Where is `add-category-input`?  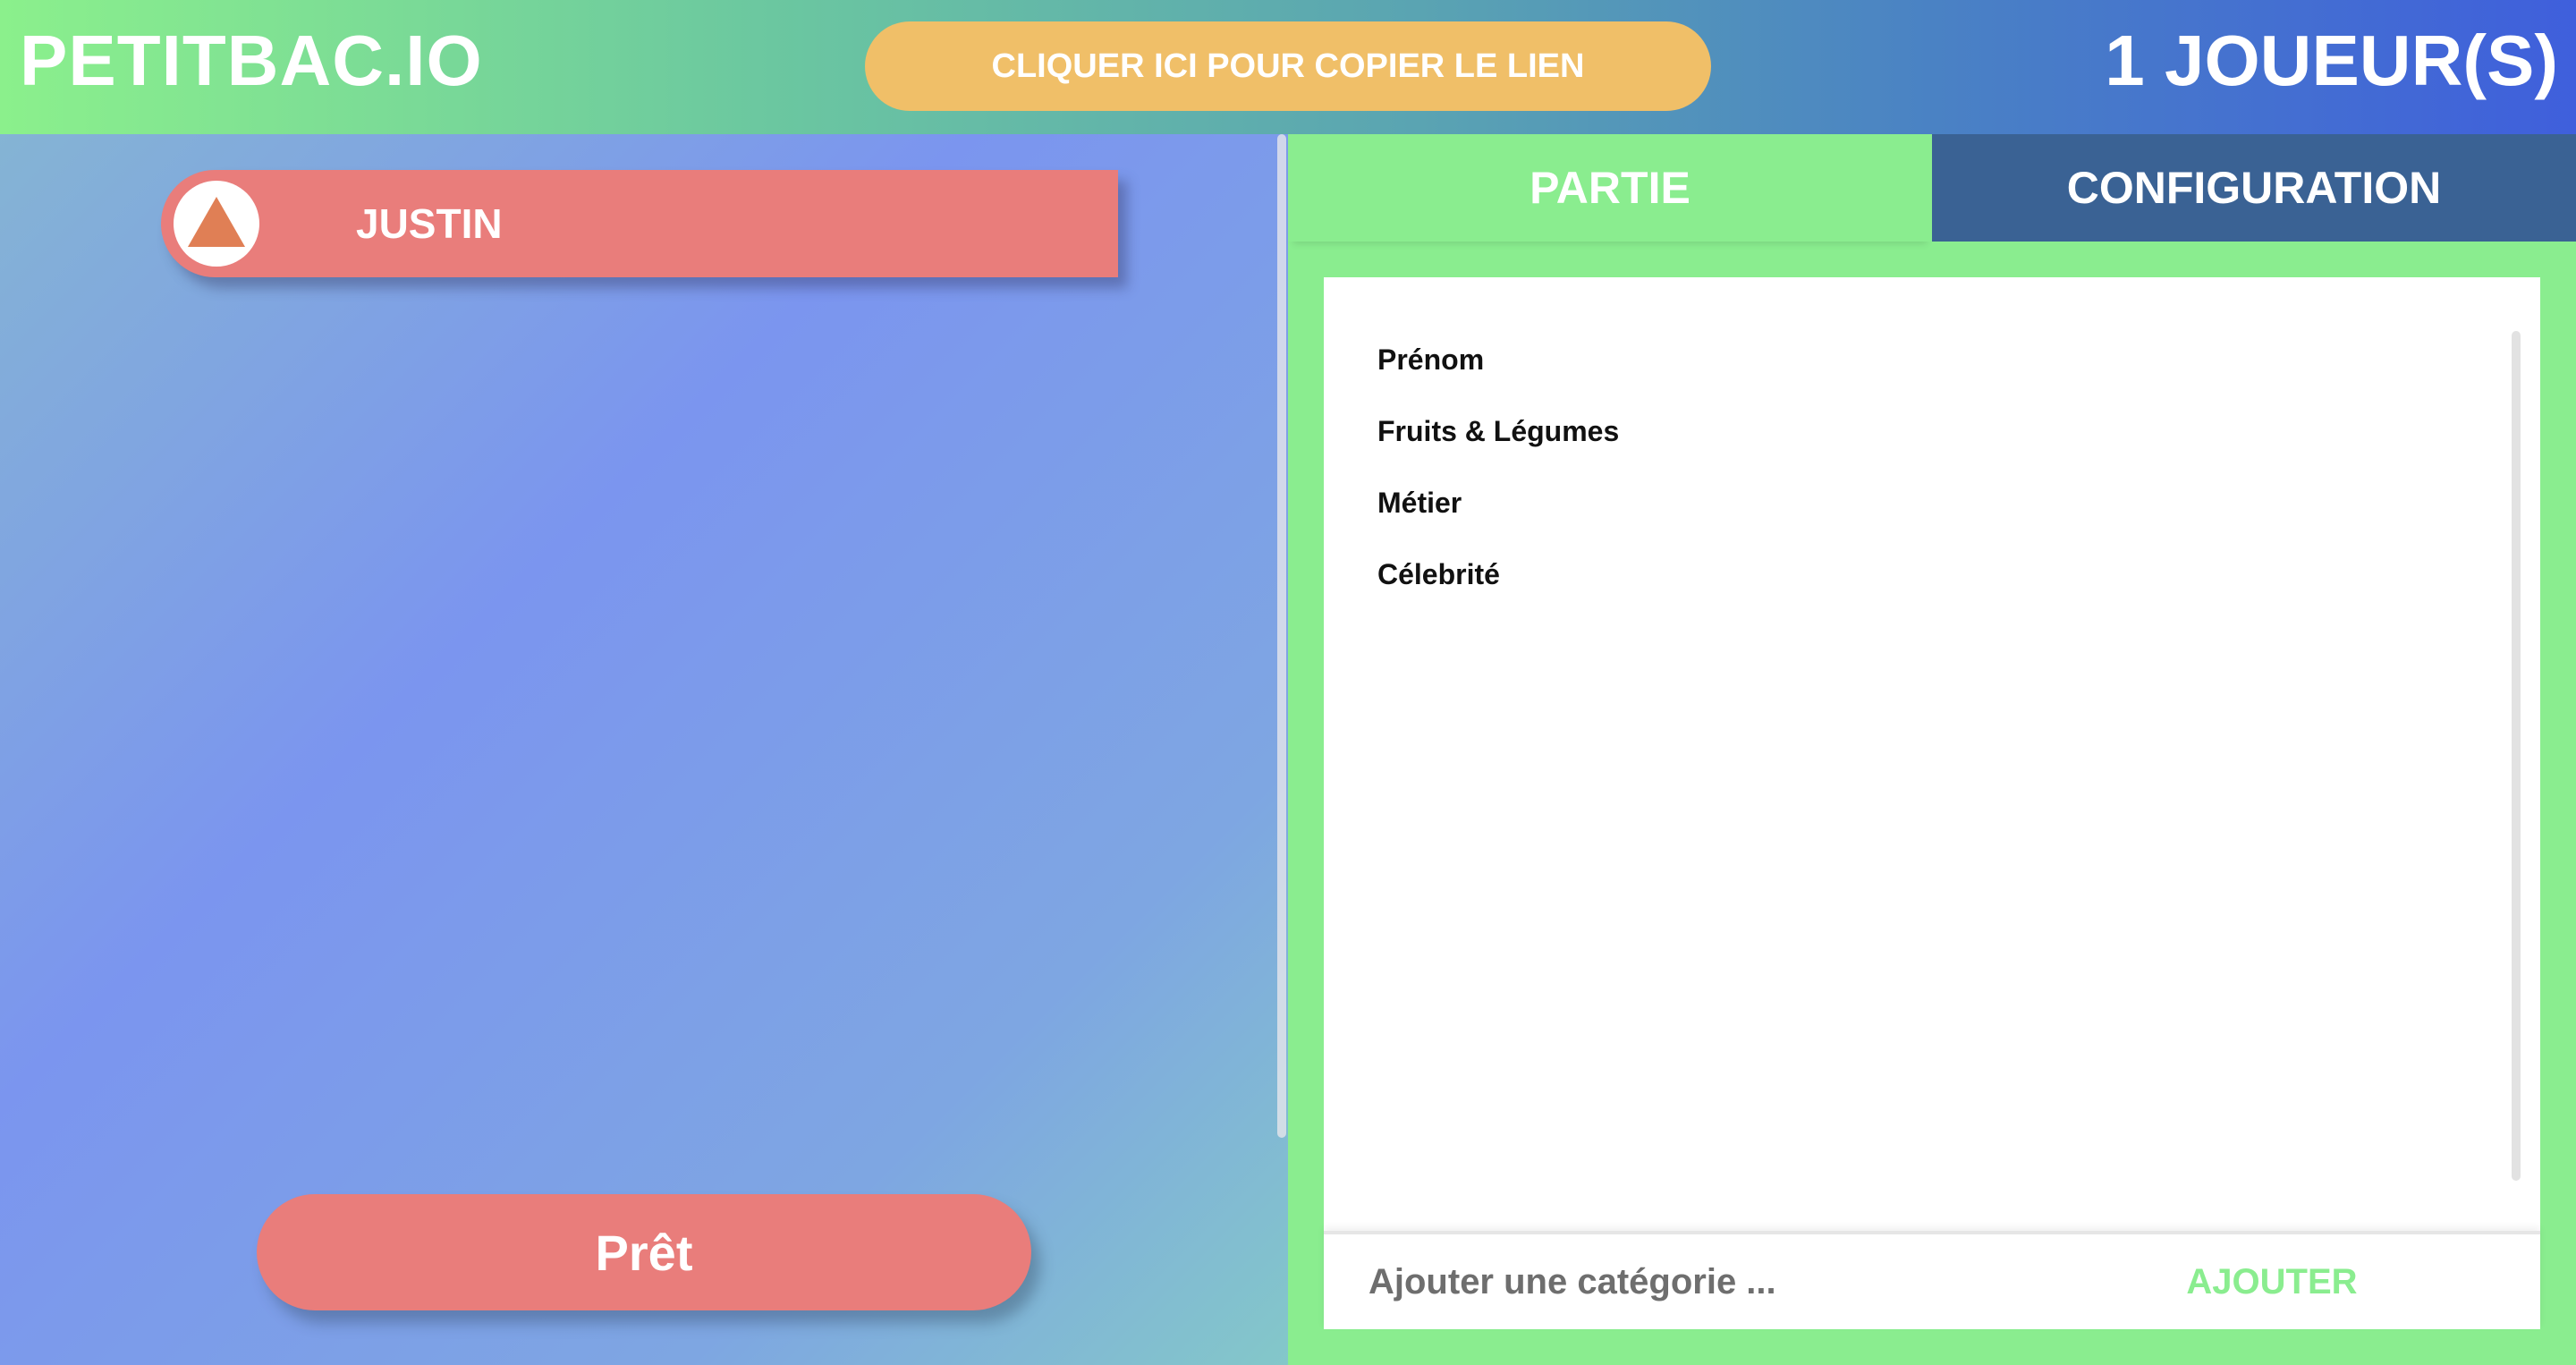
add-category-input is located at coordinates (1726, 1282).